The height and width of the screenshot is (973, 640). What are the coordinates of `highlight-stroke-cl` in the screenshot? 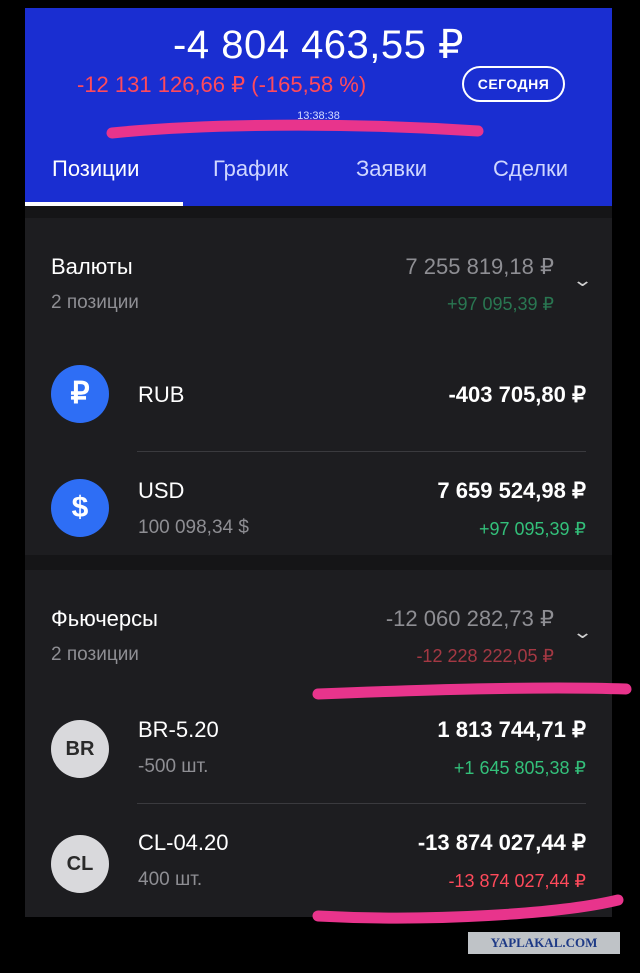 It's located at (468, 909).